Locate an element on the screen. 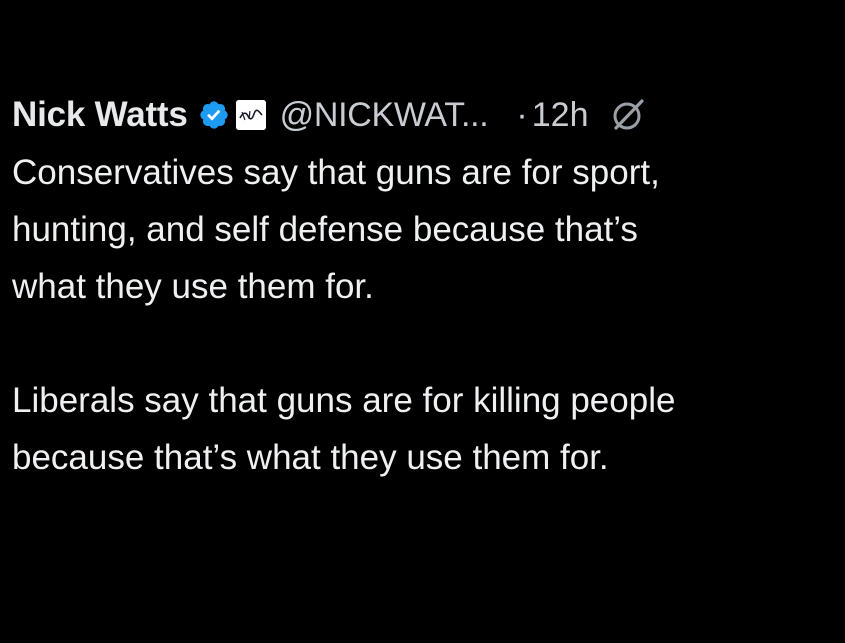  author-name: Nick Watts is located at coordinates (100, 115).